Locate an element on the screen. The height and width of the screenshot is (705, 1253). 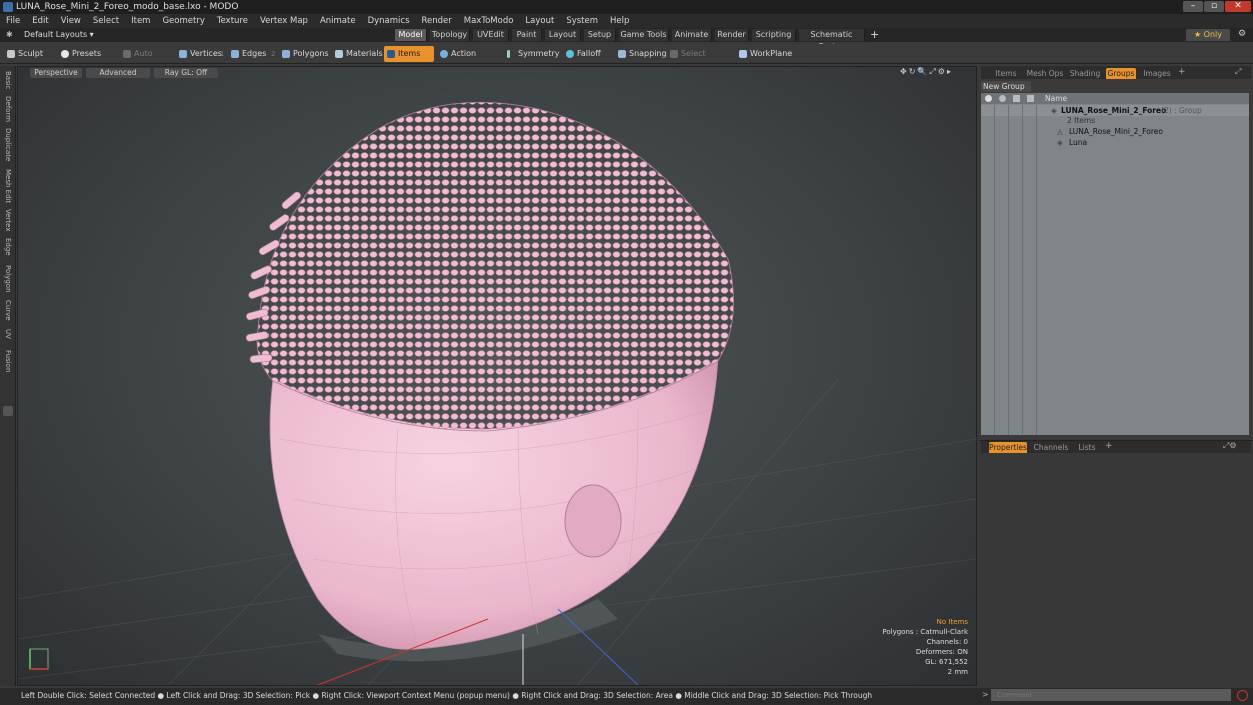
new-group-button: New Group is located at coordinates (1006, 86).